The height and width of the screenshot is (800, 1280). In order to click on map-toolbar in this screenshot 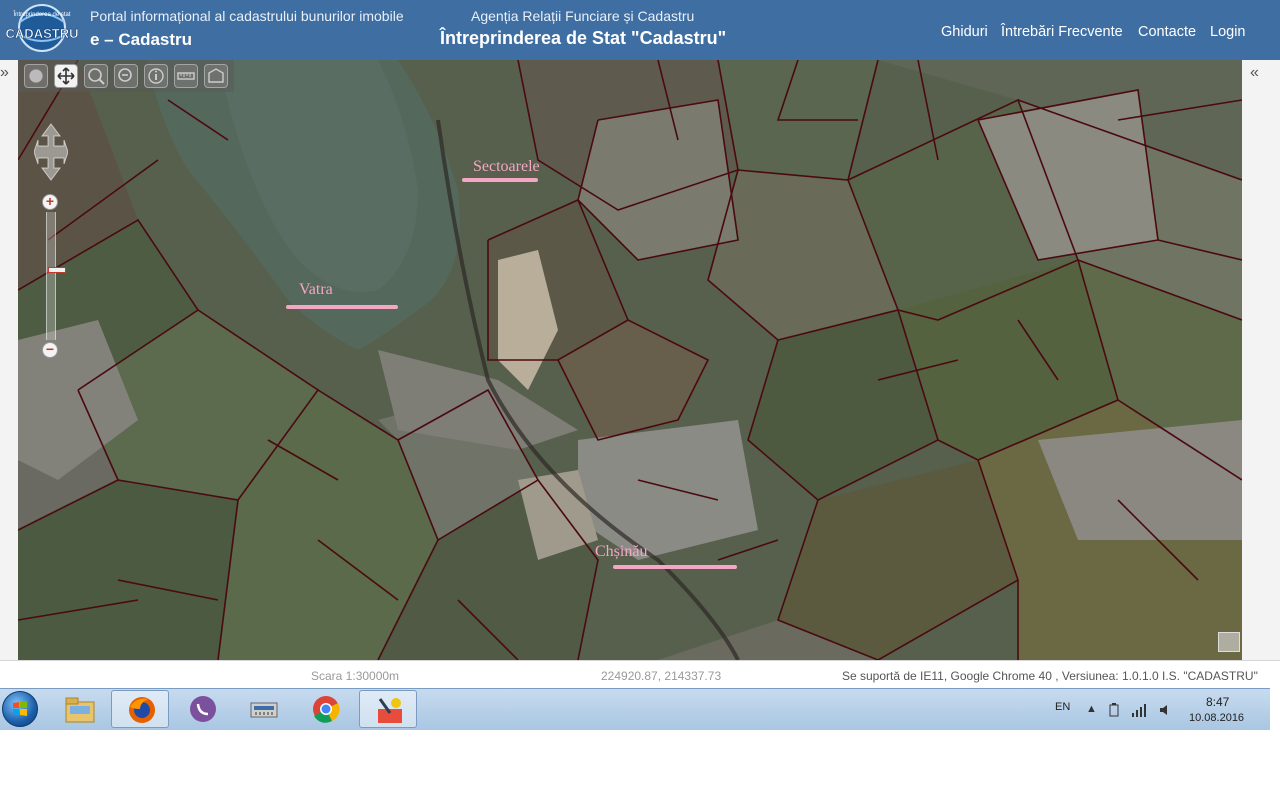, I will do `click(126, 76)`.